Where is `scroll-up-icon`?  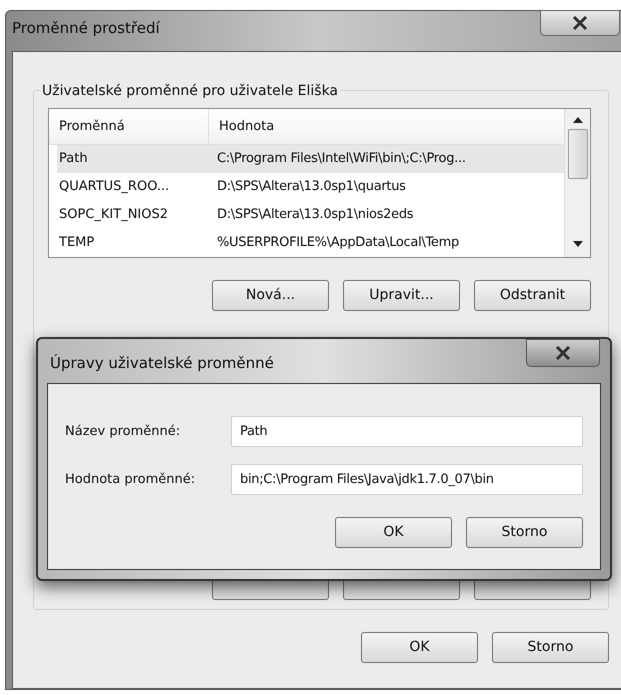
scroll-up-icon is located at coordinates (577, 120).